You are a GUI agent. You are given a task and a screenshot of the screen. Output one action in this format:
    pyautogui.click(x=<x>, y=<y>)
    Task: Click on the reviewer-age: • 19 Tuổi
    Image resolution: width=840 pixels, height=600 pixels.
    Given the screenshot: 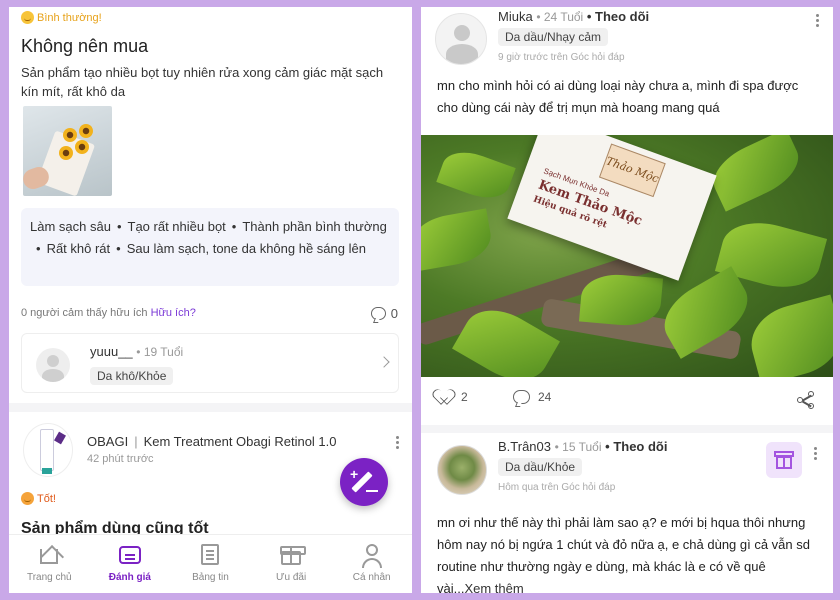 What is the action you would take?
    pyautogui.click(x=160, y=352)
    